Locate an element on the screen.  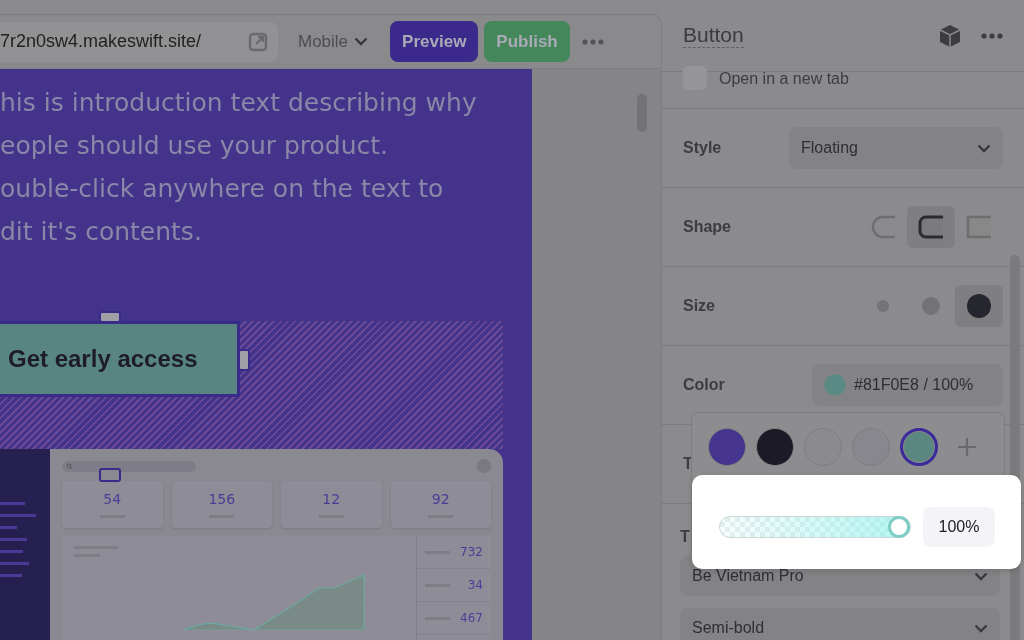
url-field: 7r2n0sw4.makeswift.site/ is located at coordinates (139, 41).